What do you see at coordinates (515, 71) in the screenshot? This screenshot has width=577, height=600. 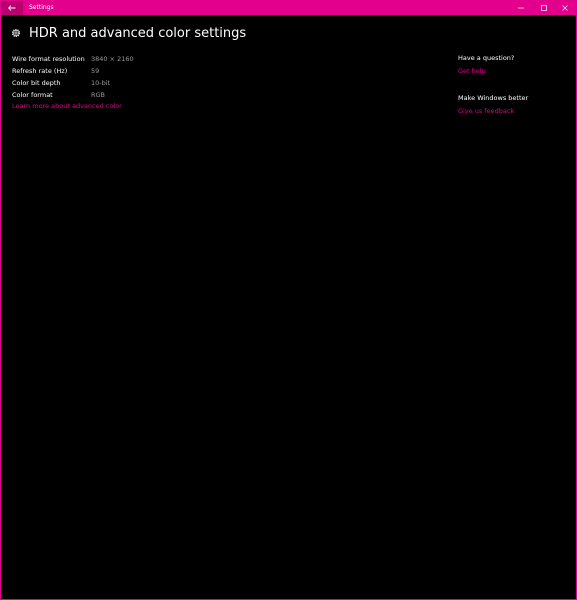 I see `get-help-link: Get help` at bounding box center [515, 71].